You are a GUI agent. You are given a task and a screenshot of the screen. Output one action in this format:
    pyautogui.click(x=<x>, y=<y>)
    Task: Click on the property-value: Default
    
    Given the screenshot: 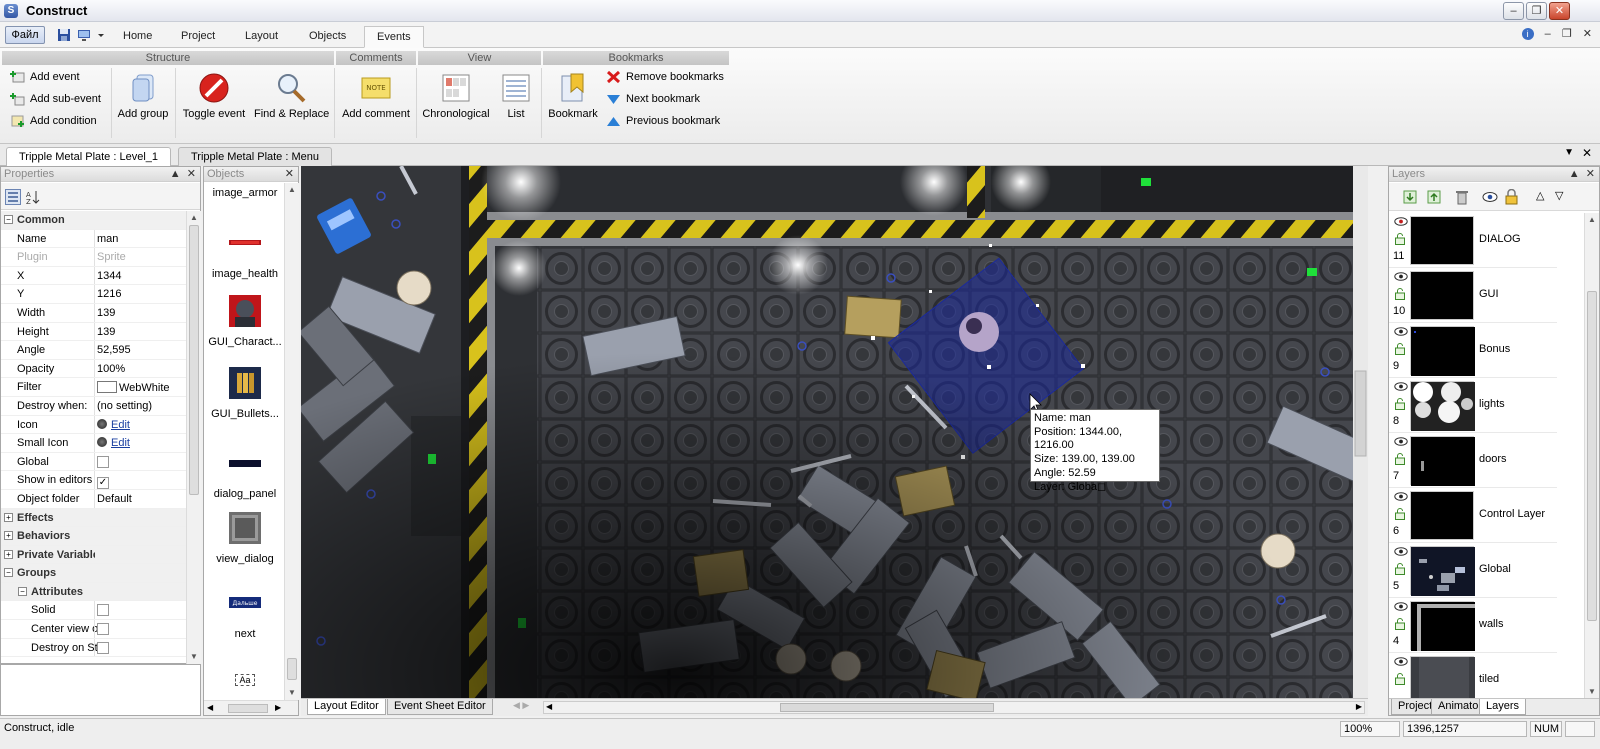 What is the action you would take?
    pyautogui.click(x=114, y=499)
    